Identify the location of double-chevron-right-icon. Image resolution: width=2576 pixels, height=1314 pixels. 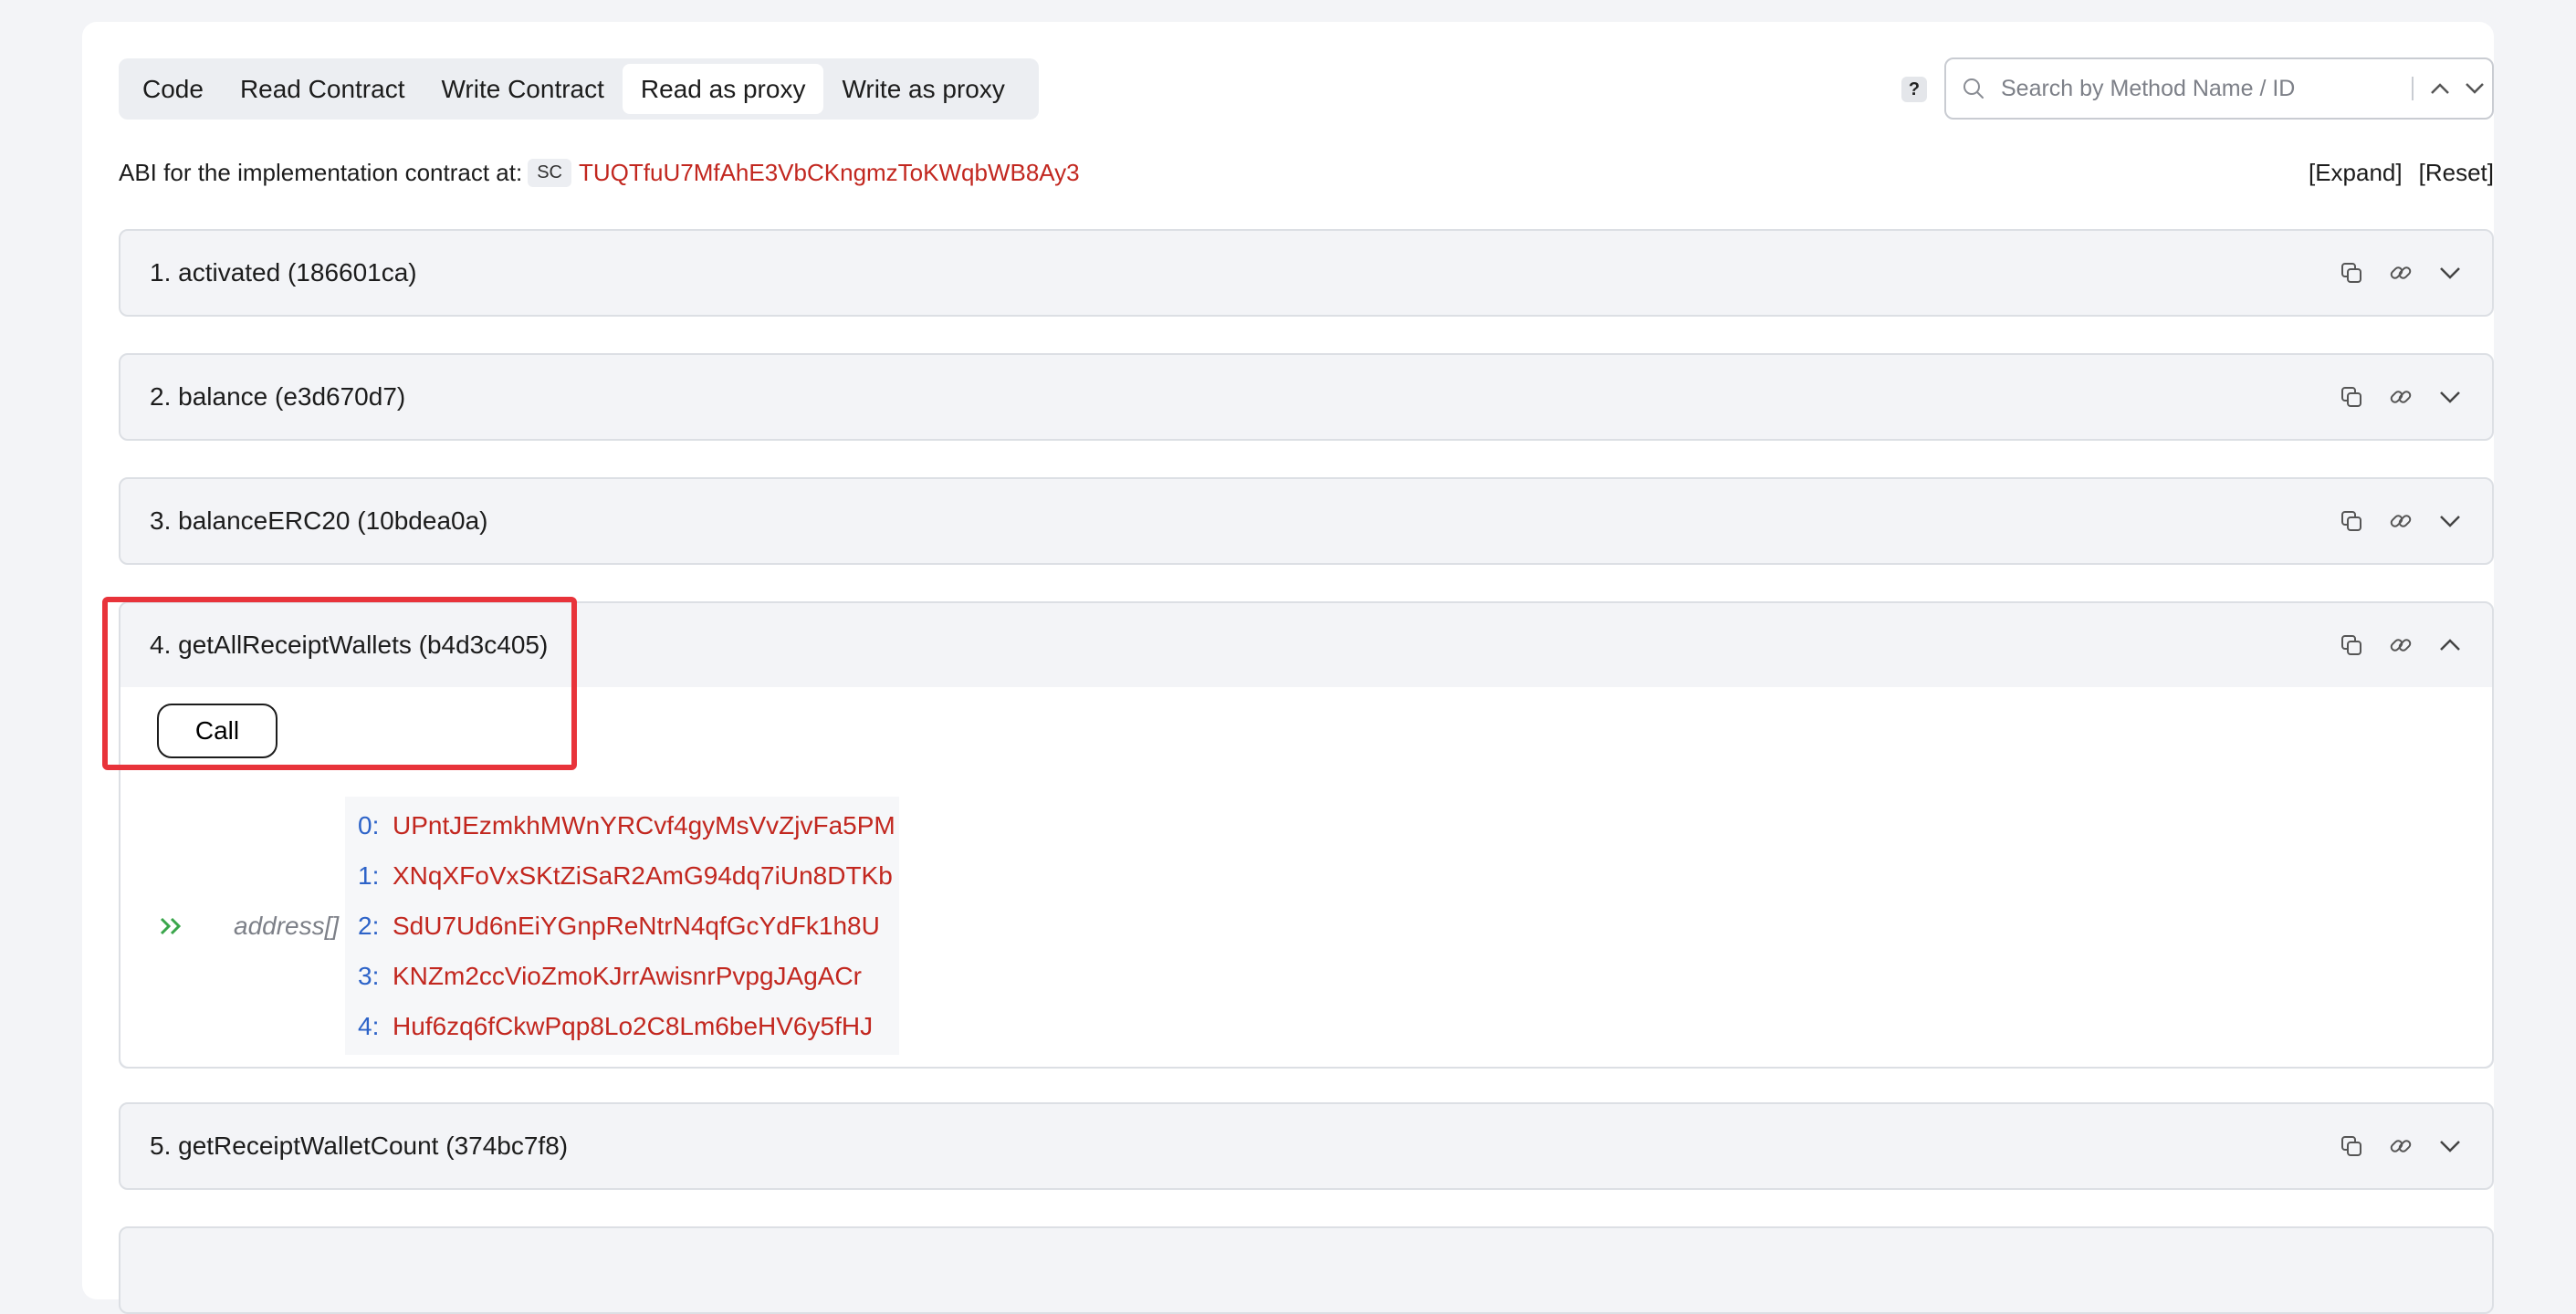
(171, 926).